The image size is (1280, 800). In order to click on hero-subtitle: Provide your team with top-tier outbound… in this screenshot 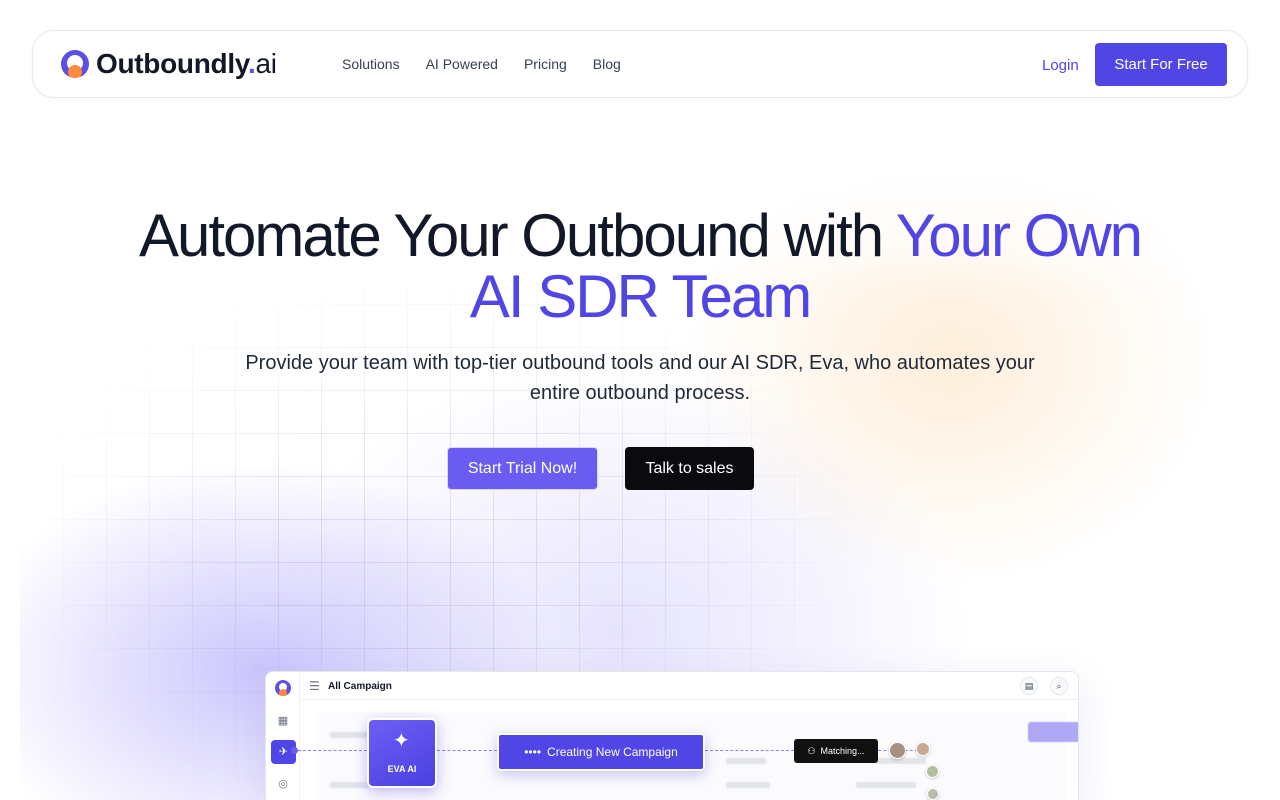, I will do `click(640, 378)`.